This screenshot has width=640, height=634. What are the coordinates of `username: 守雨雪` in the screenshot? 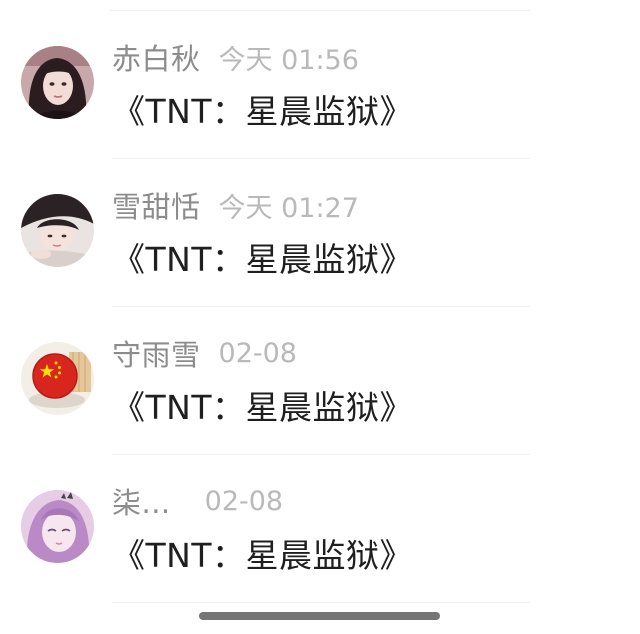 It's located at (156, 353).